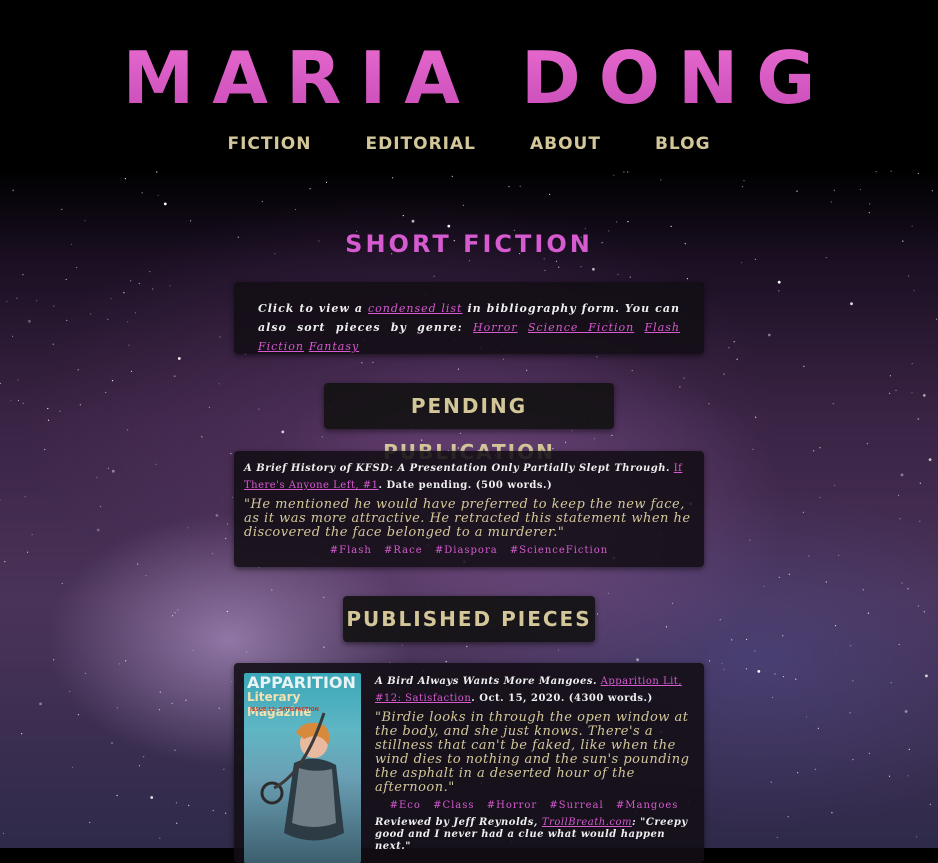 Image resolution: width=938 pixels, height=863 pixels. I want to click on nav-fiction: FICTION, so click(269, 144).